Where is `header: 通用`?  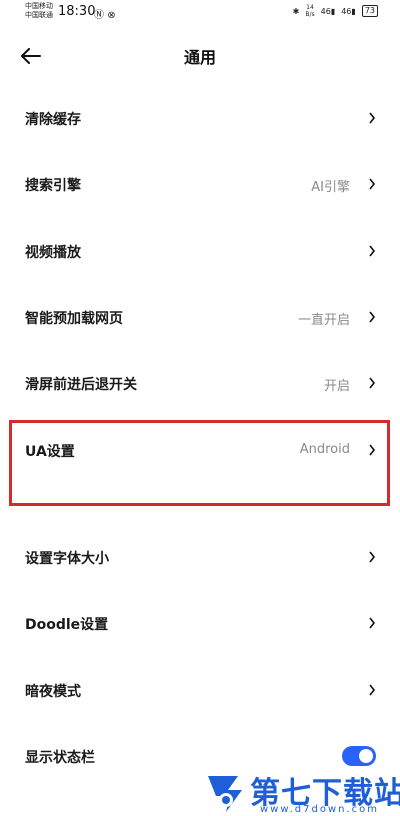
header: 通用 is located at coordinates (200, 56).